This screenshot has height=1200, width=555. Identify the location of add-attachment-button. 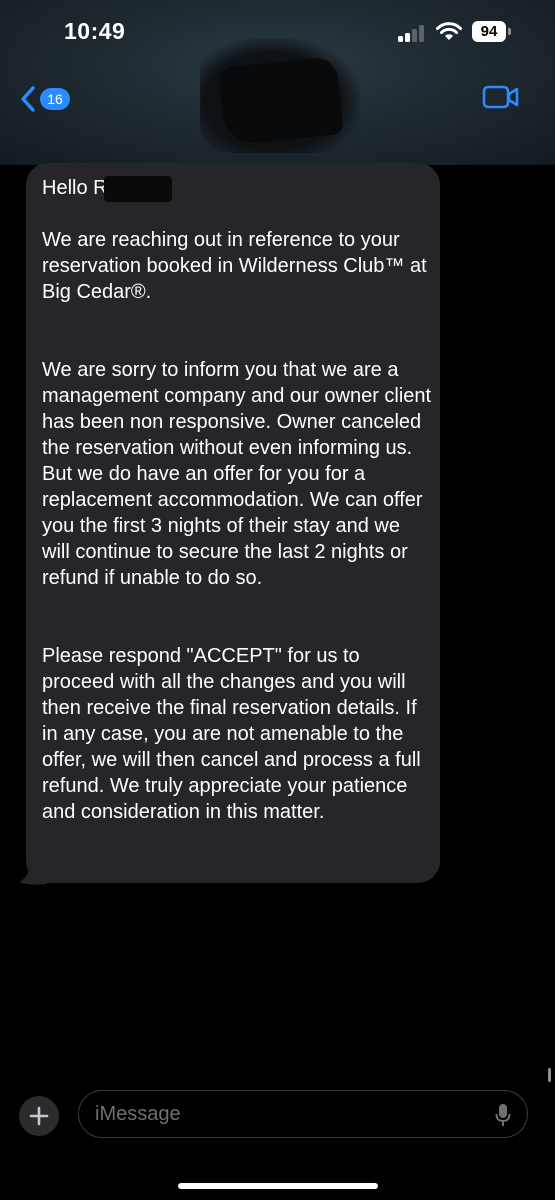
(39, 1116).